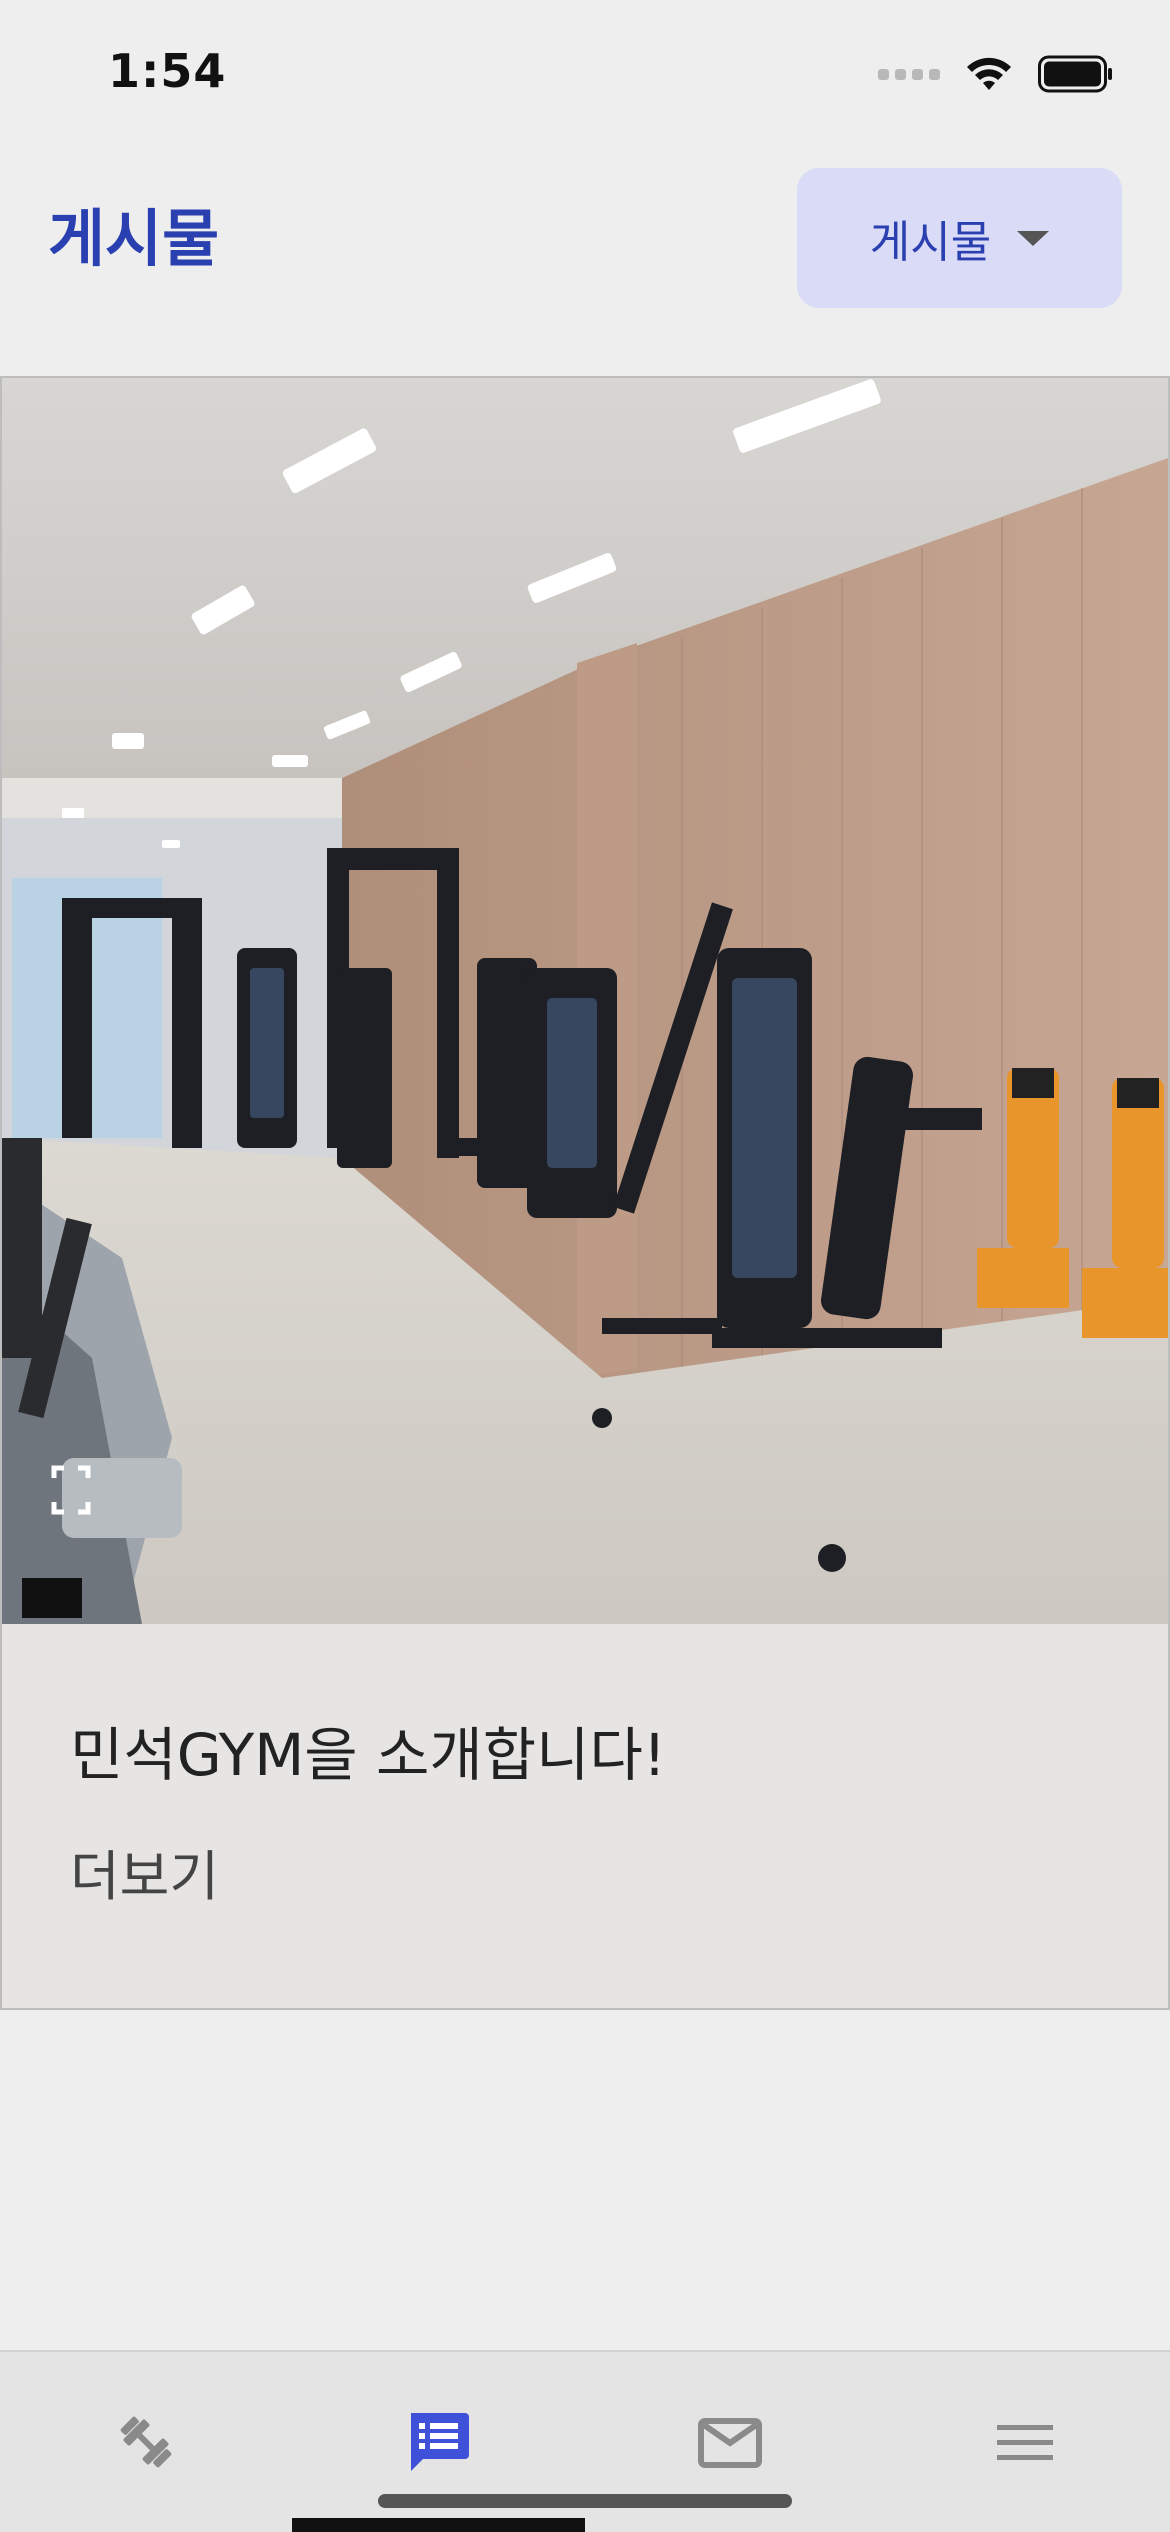 The height and width of the screenshot is (2532, 1170). I want to click on nav-item-messages, so click(730, 2442).